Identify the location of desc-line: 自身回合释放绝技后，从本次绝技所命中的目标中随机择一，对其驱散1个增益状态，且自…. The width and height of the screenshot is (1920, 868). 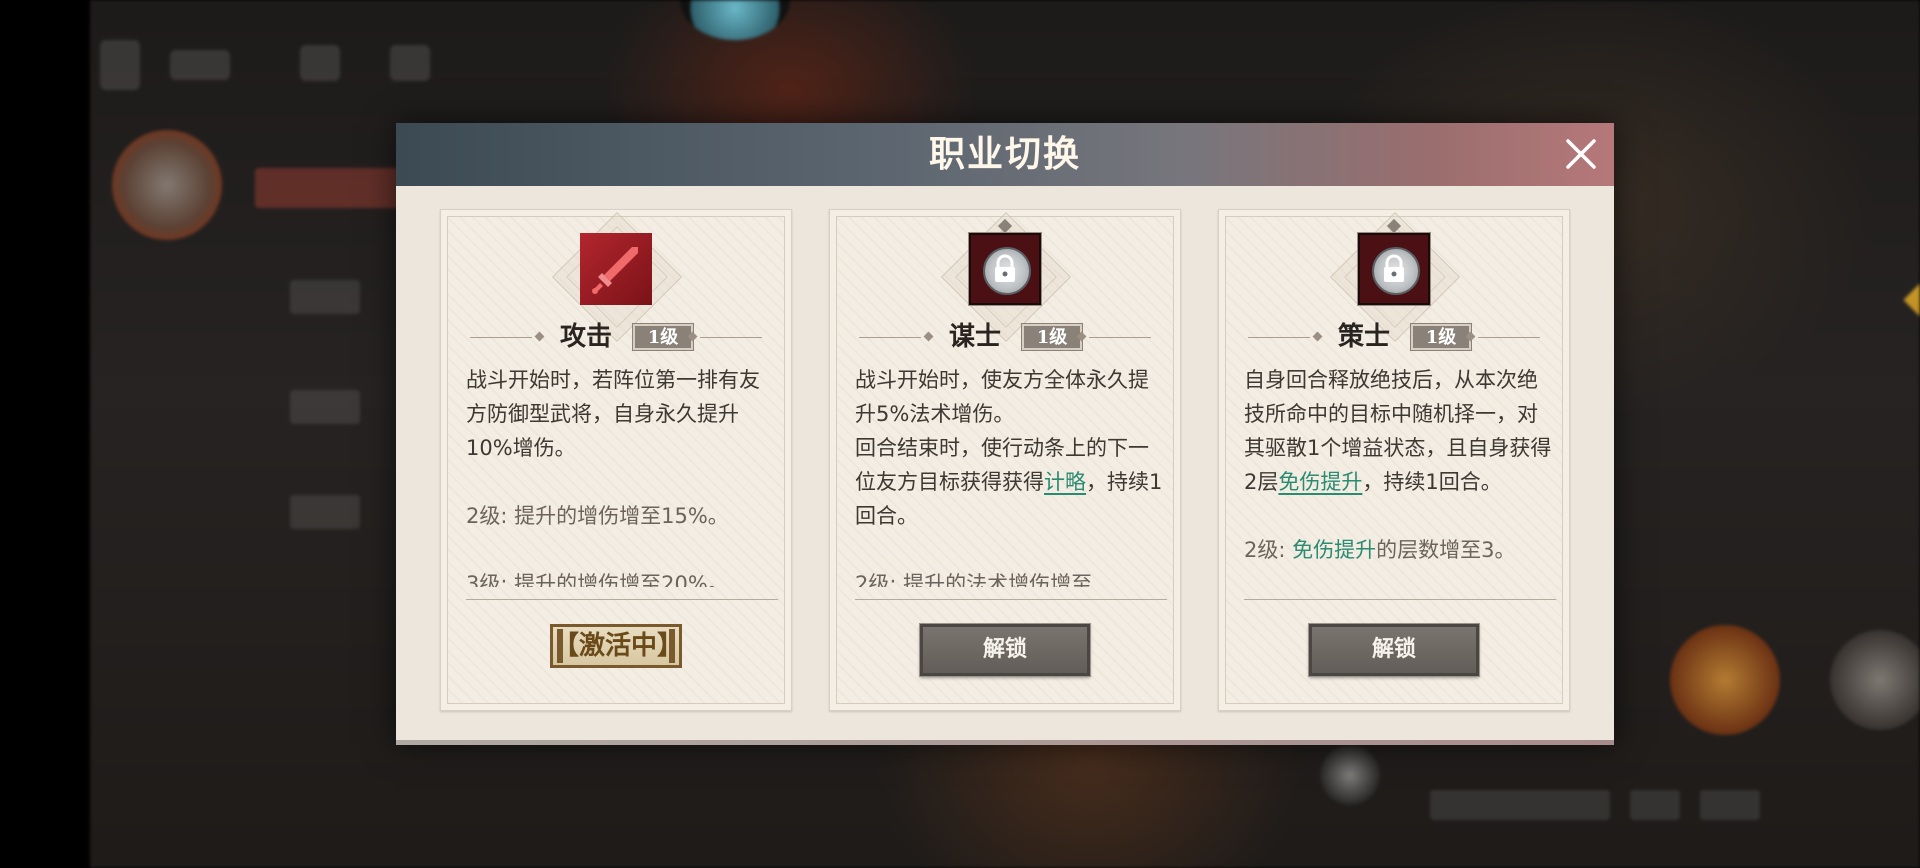
(1398, 431).